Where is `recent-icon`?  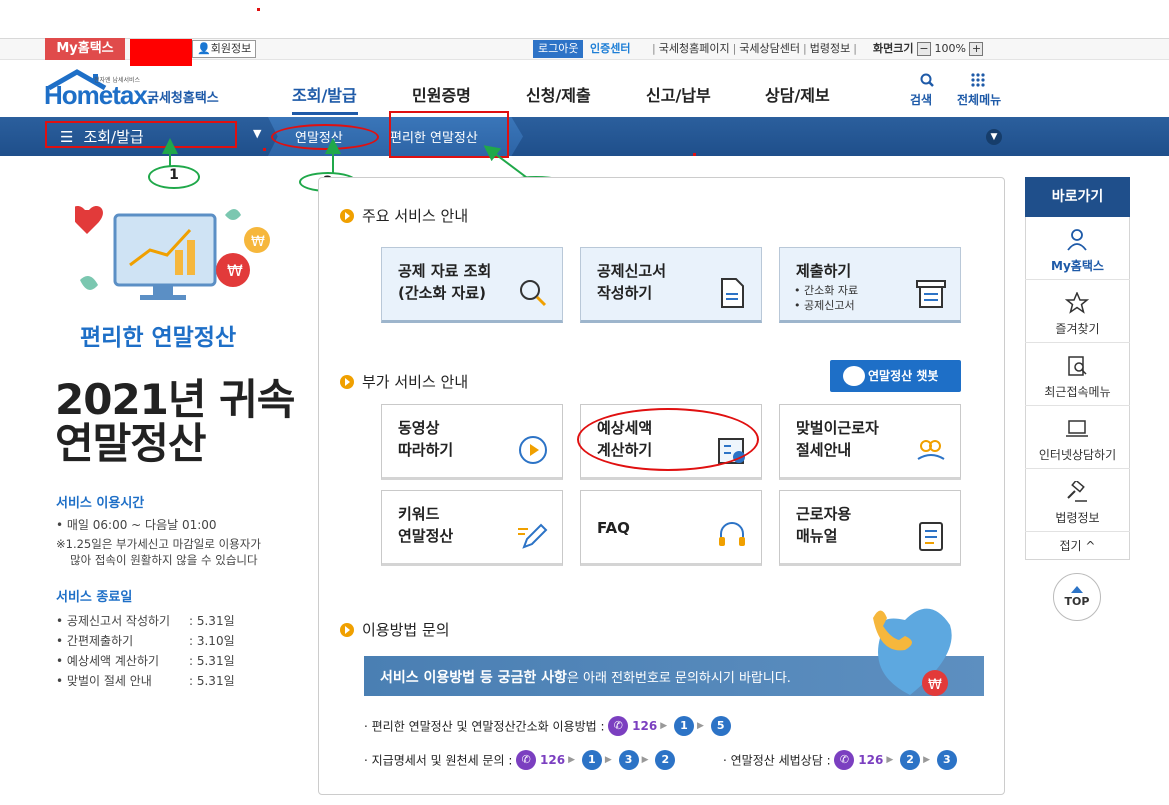
recent-icon is located at coordinates (1077, 366).